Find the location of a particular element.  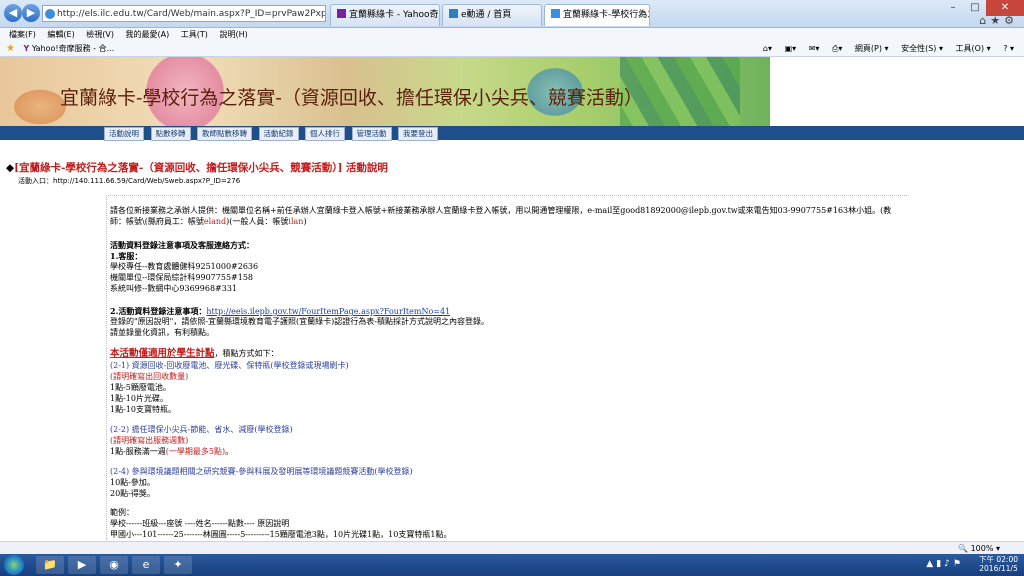

safety-menu: 安全性(S) ▾ is located at coordinates (922, 48).